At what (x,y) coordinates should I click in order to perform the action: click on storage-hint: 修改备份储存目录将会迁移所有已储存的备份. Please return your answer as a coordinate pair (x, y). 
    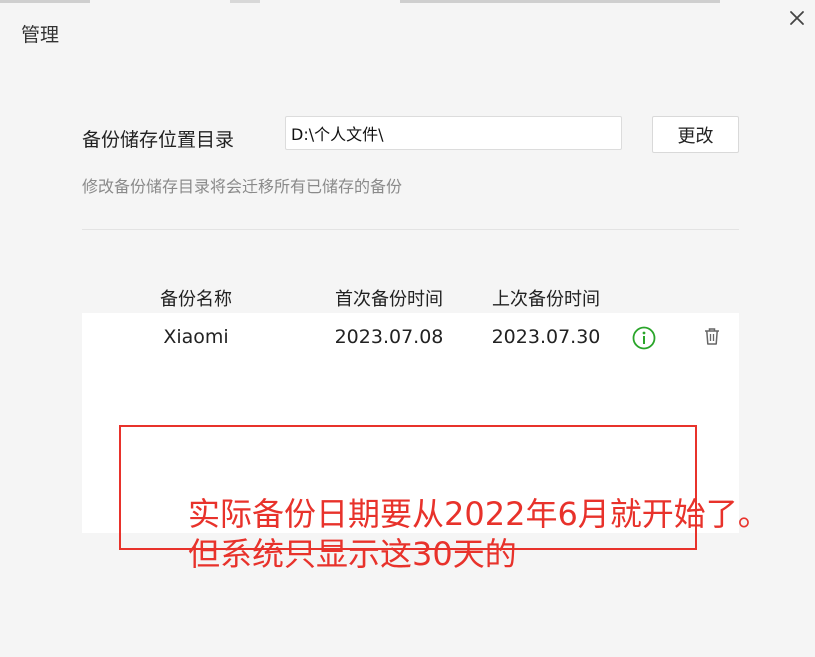
    Looking at the image, I should click on (242, 186).